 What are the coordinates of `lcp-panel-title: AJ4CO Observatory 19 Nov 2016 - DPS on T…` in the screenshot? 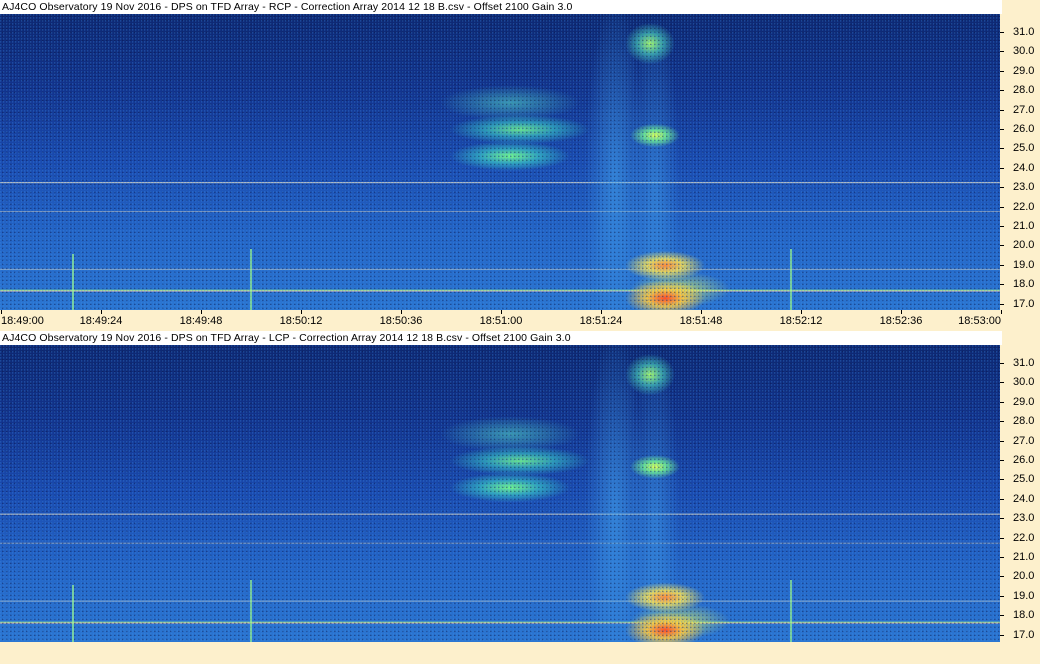 It's located at (501, 338).